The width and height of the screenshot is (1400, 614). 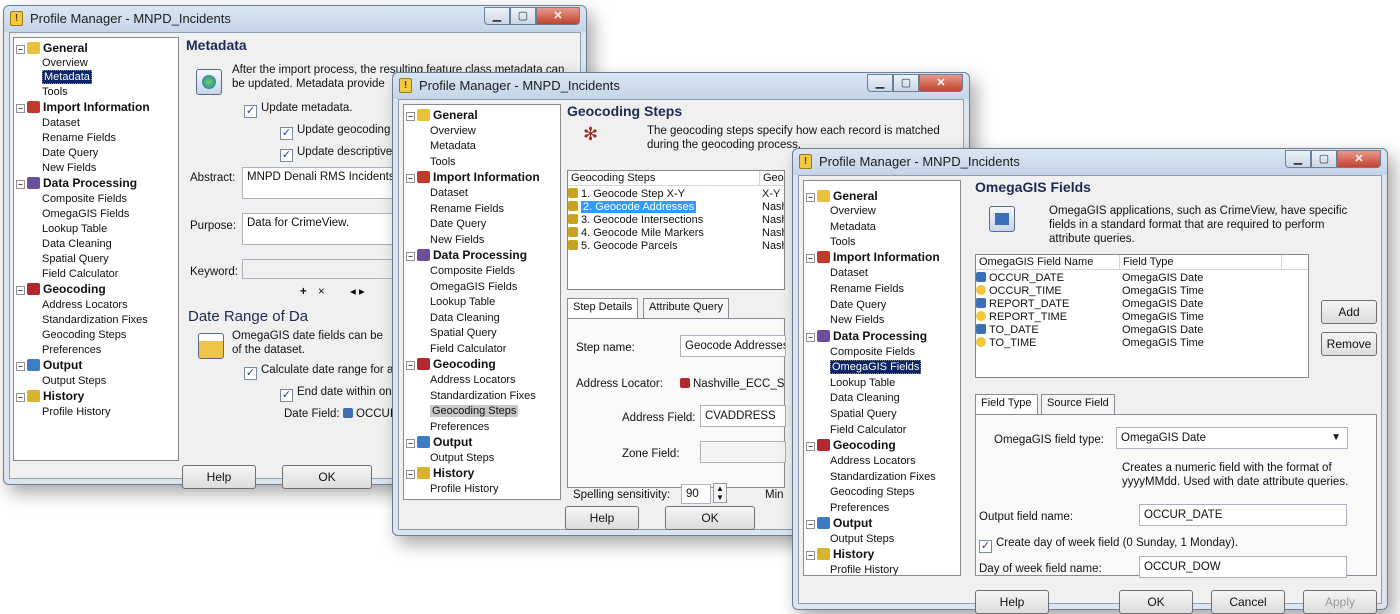 What do you see at coordinates (85, 305) in the screenshot?
I see `tree-item-address-locators: Address Locators` at bounding box center [85, 305].